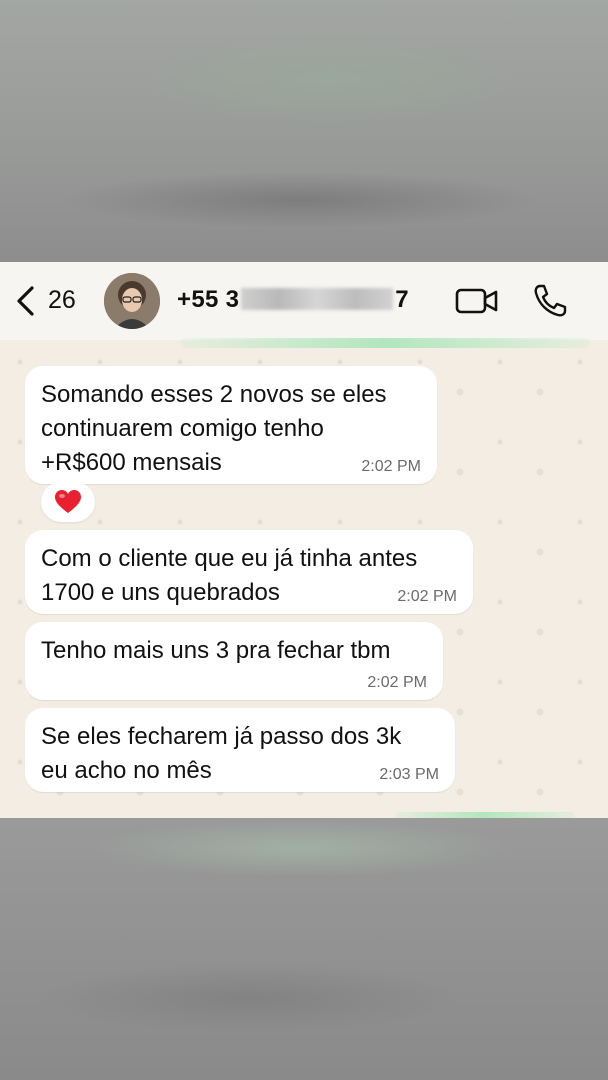 The width and height of the screenshot is (608, 1080). I want to click on video-call-icon, so click(477, 301).